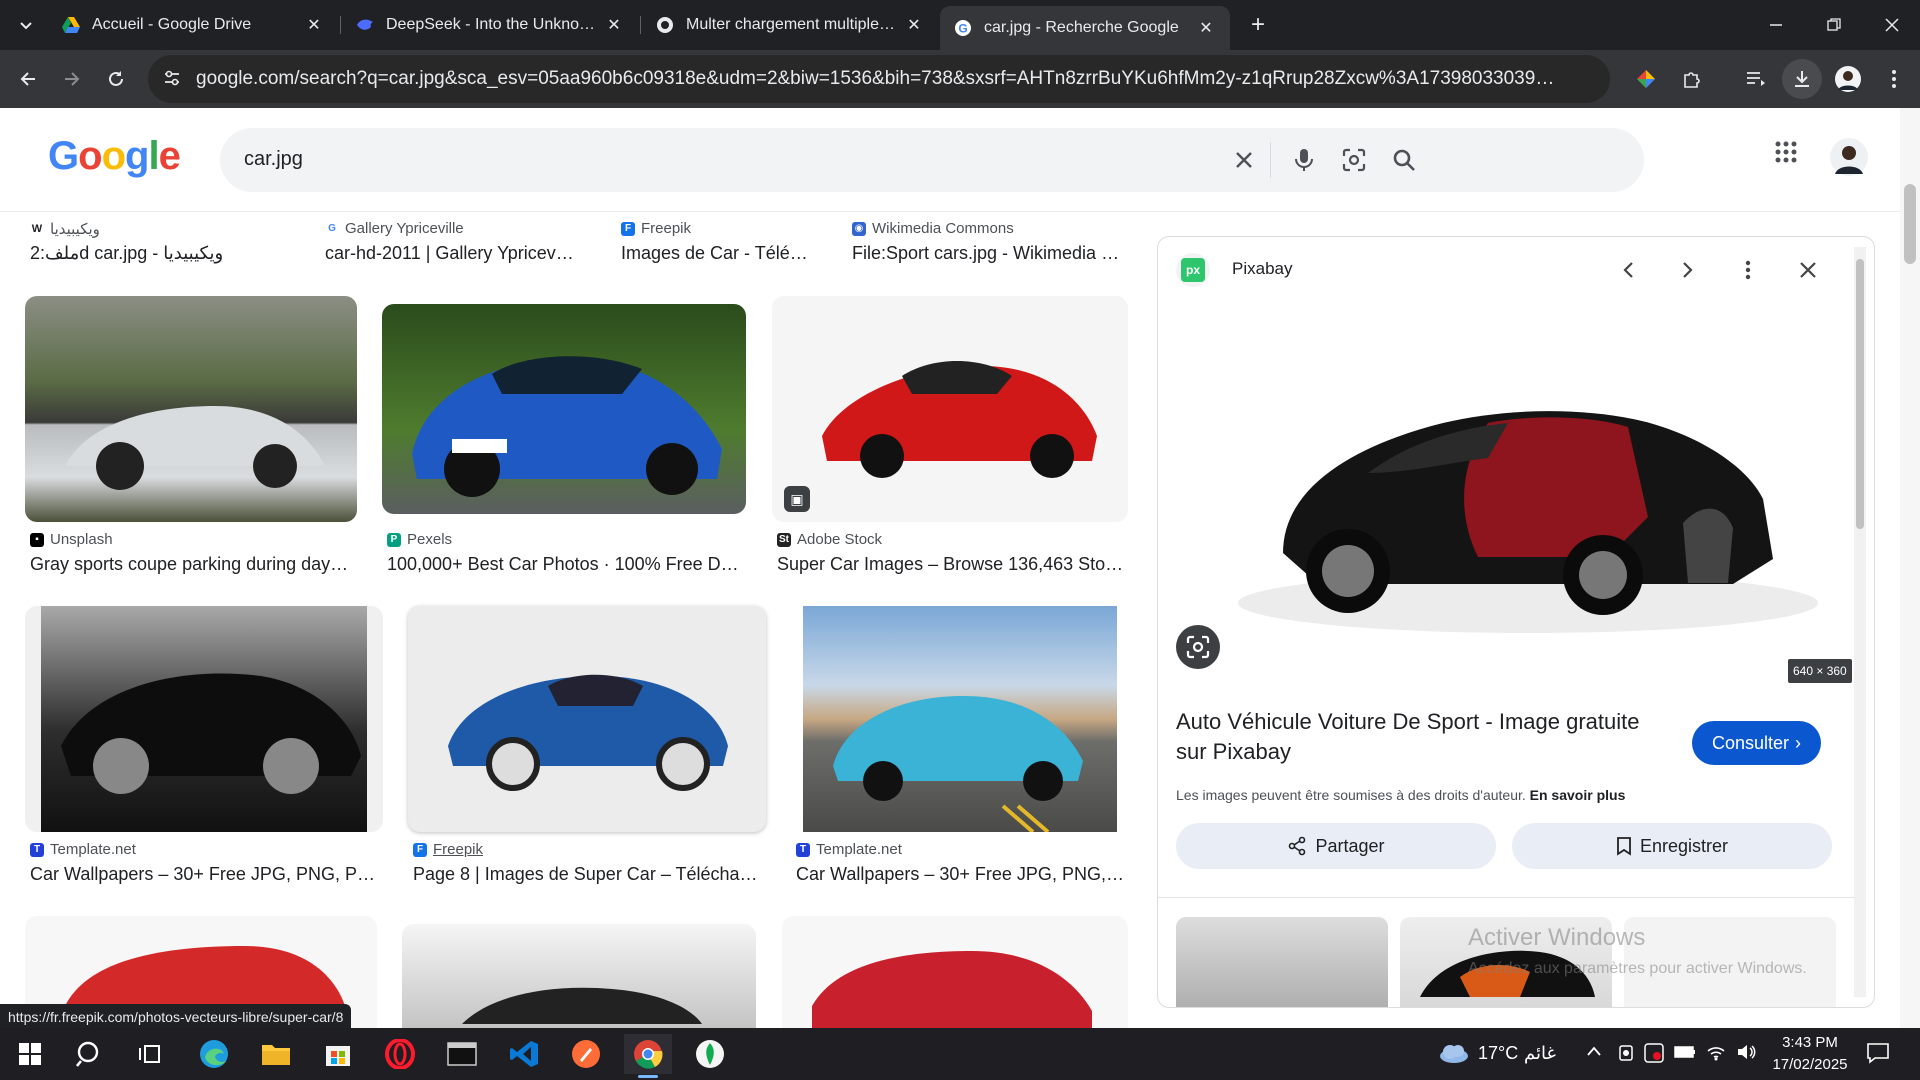  What do you see at coordinates (114, 156) in the screenshot?
I see `google-logo: Google` at bounding box center [114, 156].